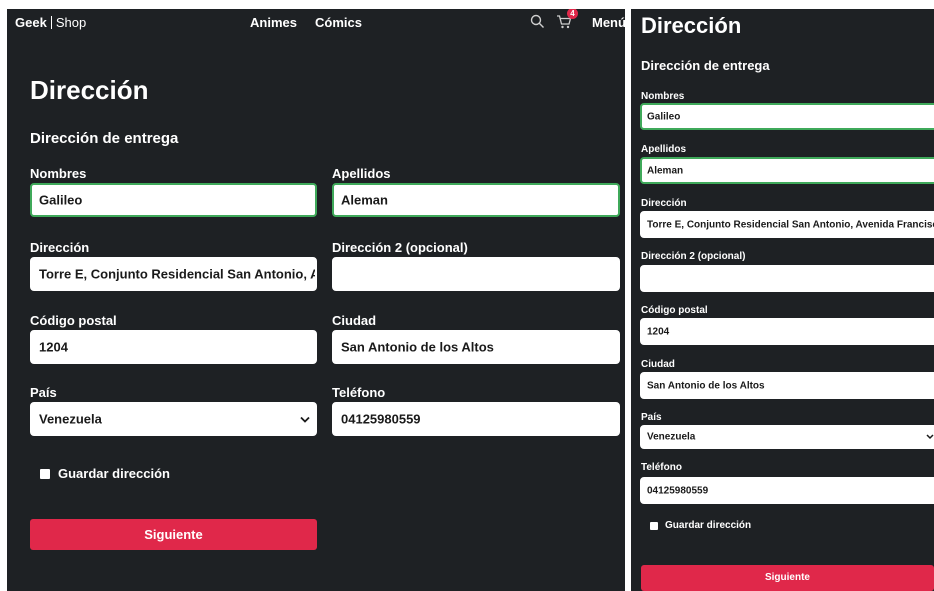 The width and height of the screenshot is (934, 591). What do you see at coordinates (665, 170) in the screenshot?
I see `apellidos-value-mobile: Aleman` at bounding box center [665, 170].